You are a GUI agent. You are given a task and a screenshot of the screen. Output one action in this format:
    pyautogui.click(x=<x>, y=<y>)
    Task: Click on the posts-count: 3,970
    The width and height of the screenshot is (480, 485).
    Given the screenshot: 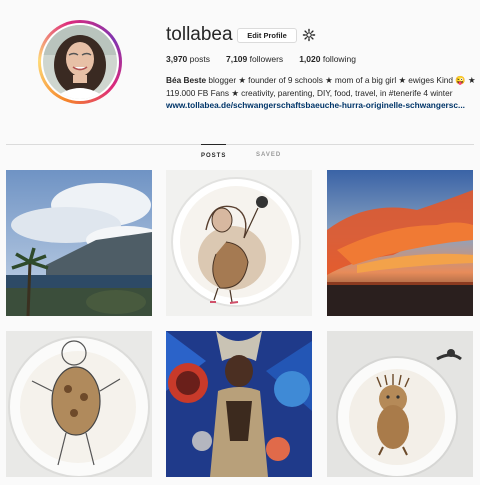 What is the action you would take?
    pyautogui.click(x=177, y=59)
    